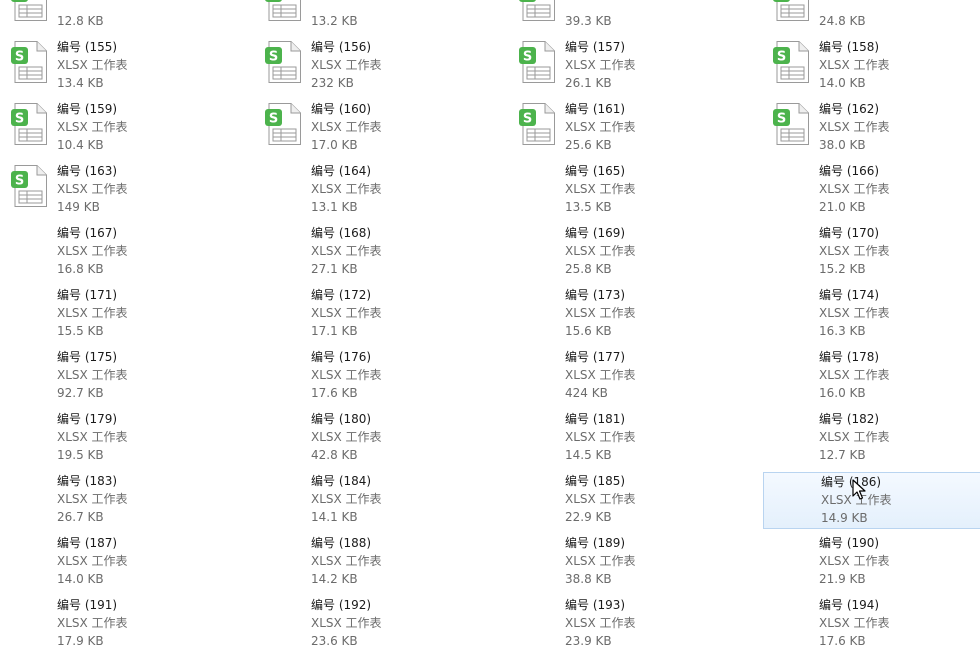 The height and width of the screenshot is (652, 980). What do you see at coordinates (87, 419) in the screenshot?
I see `file-name: 编号 (179)` at bounding box center [87, 419].